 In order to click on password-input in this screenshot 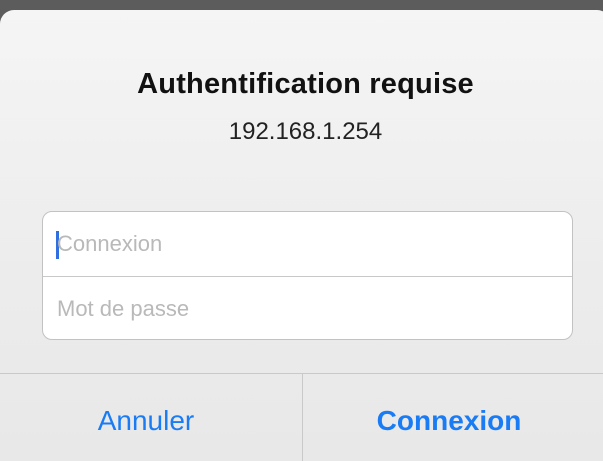, I will do `click(307, 308)`.